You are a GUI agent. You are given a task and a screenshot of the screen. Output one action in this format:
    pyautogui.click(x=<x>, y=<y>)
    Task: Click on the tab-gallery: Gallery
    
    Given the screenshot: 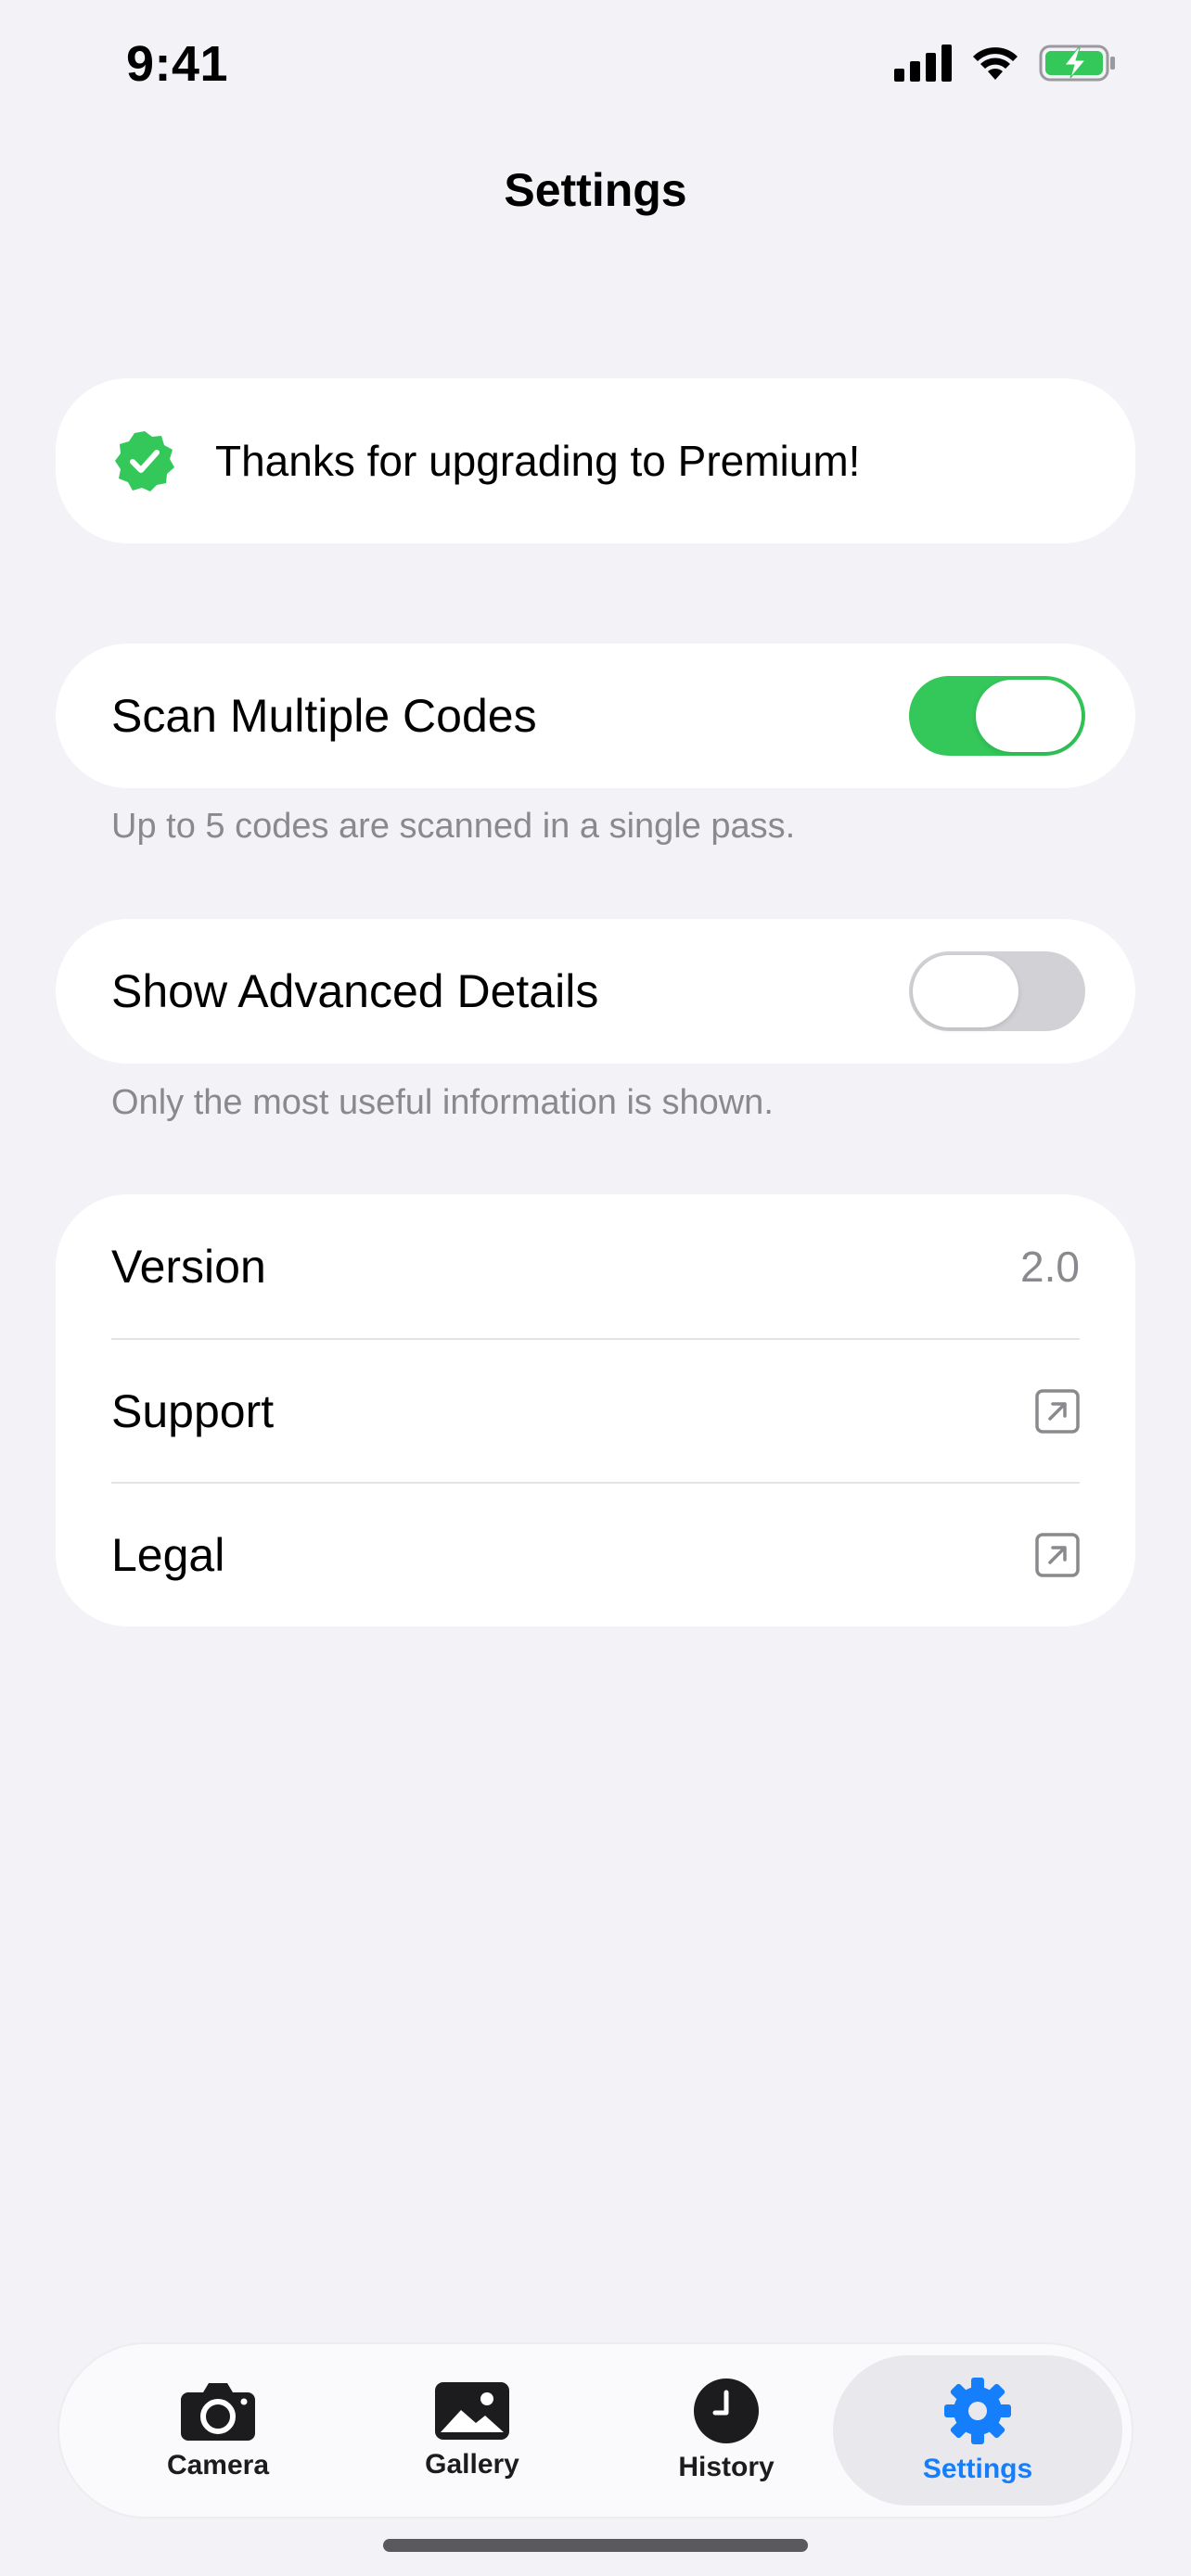 What is the action you would take?
    pyautogui.click(x=472, y=2431)
    